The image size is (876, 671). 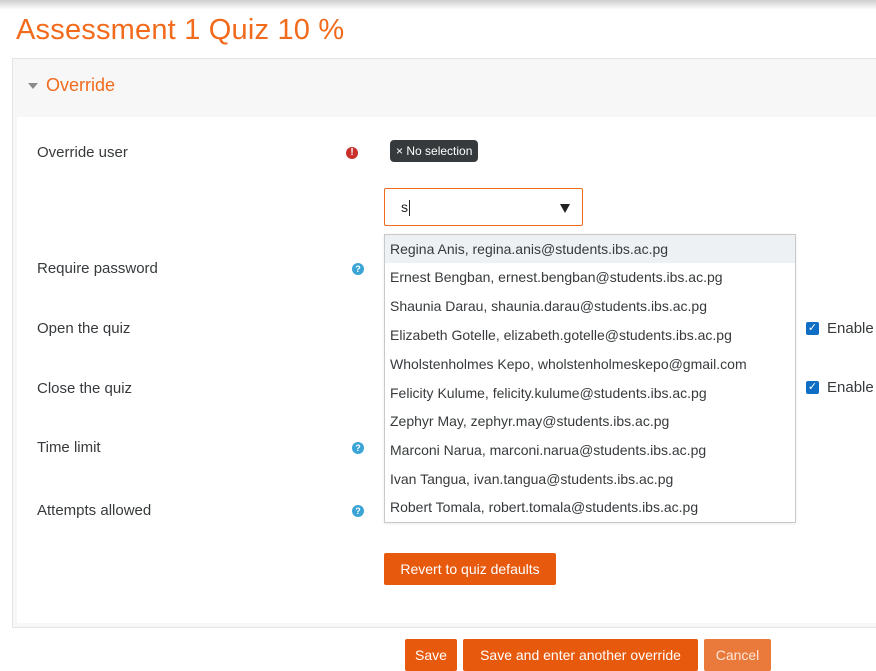 What do you see at coordinates (434, 151) in the screenshot?
I see `no-selection-badge: × No selection` at bounding box center [434, 151].